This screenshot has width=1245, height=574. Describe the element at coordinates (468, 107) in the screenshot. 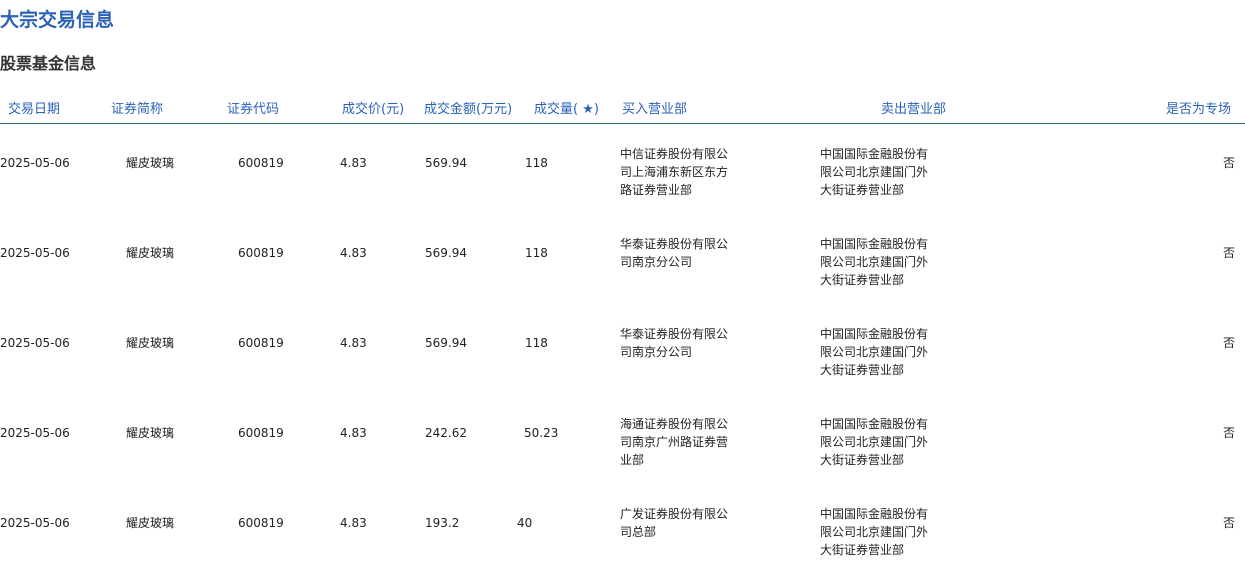

I see `header-amount: 成交金额(万元)` at that location.